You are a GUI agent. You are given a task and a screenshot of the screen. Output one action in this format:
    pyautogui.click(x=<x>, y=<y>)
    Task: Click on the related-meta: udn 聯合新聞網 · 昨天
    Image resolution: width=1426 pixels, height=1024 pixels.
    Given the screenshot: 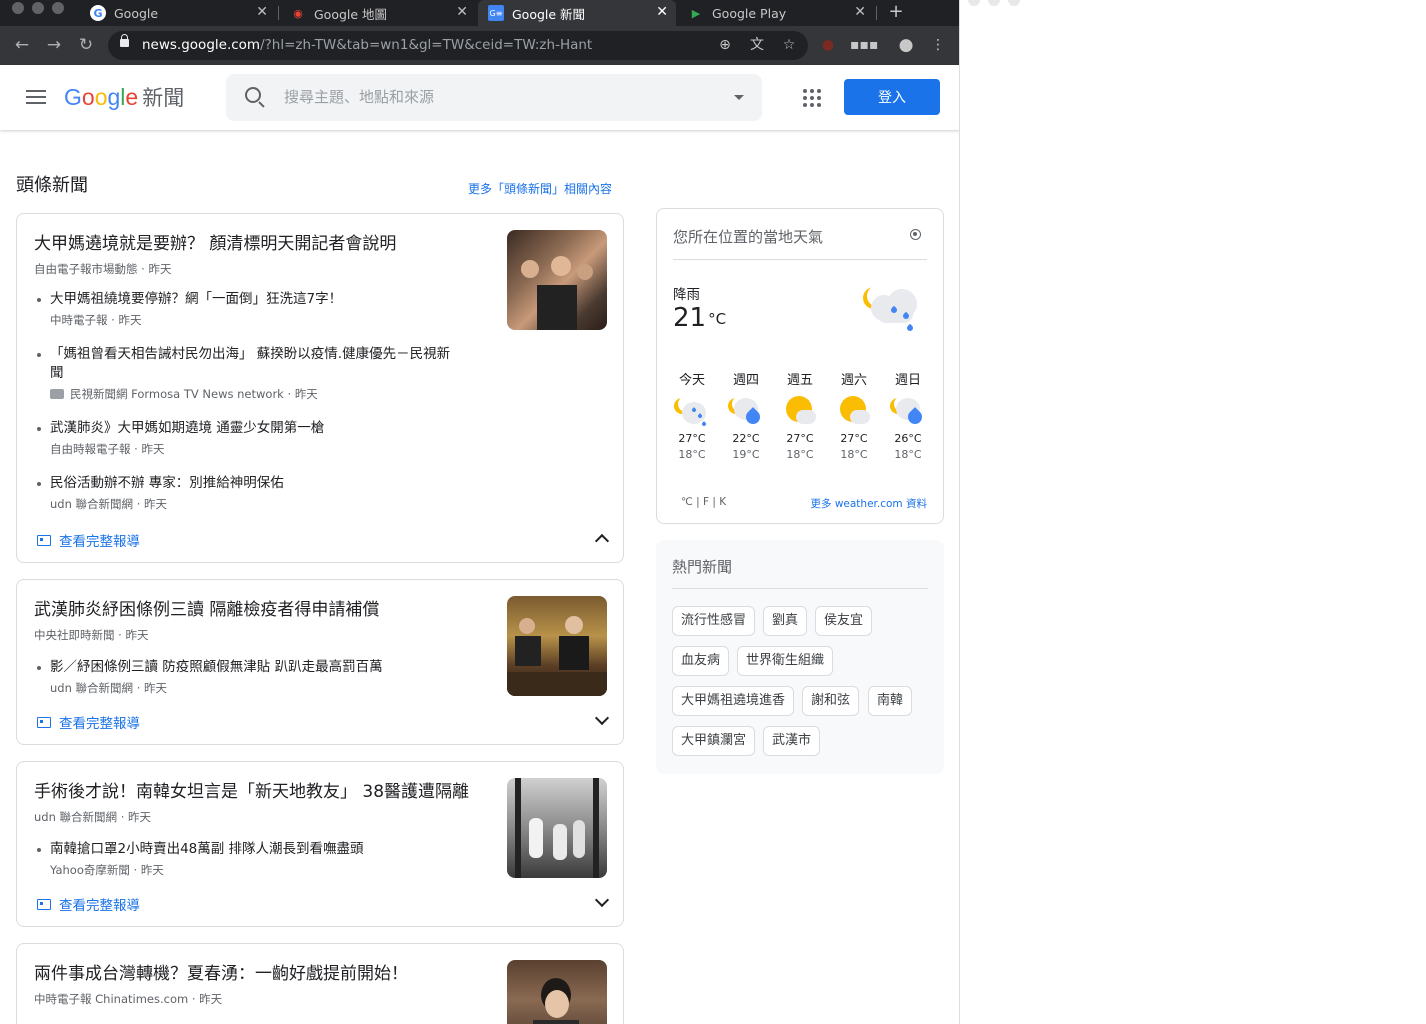 What is the action you would take?
    pyautogui.click(x=109, y=688)
    